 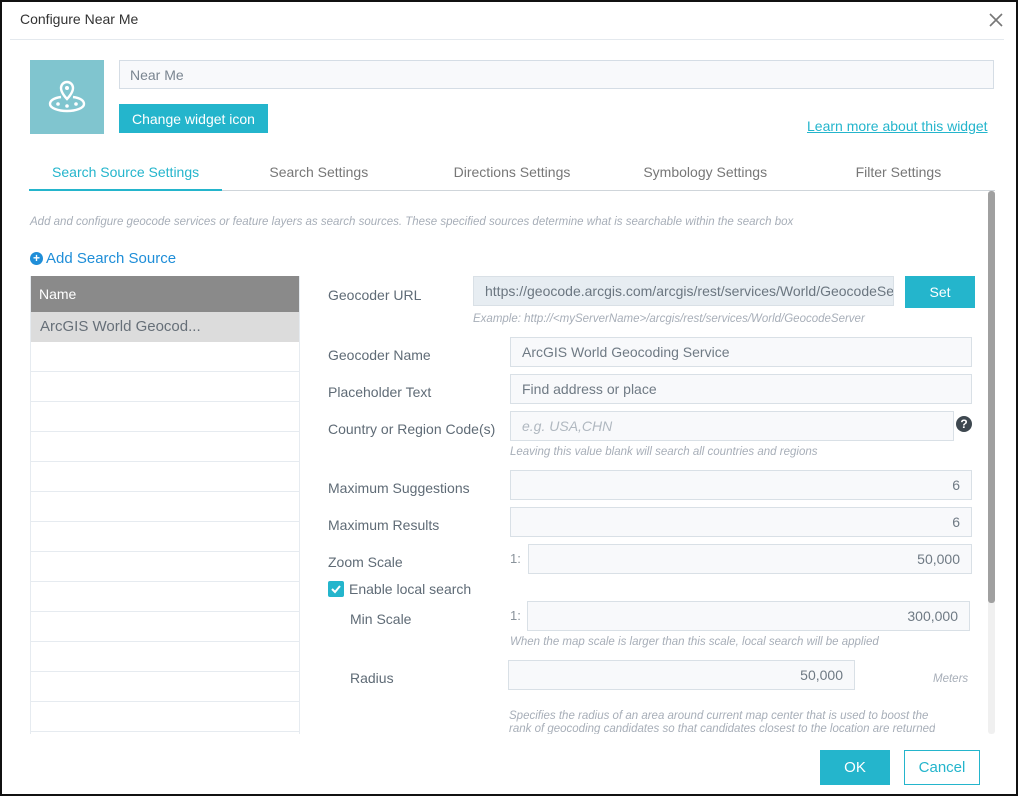 I want to click on max-results-input: 6, so click(x=741, y=522).